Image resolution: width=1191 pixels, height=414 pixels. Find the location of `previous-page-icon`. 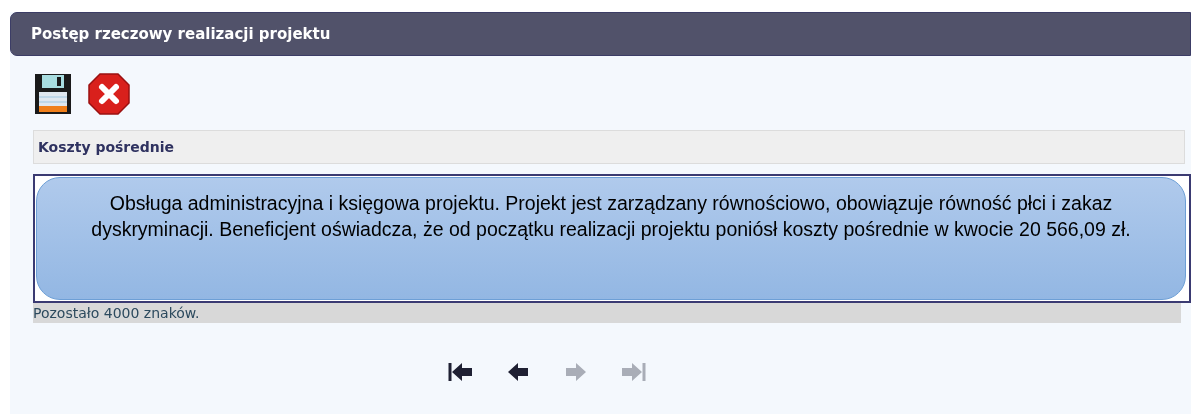

previous-page-icon is located at coordinates (518, 372).